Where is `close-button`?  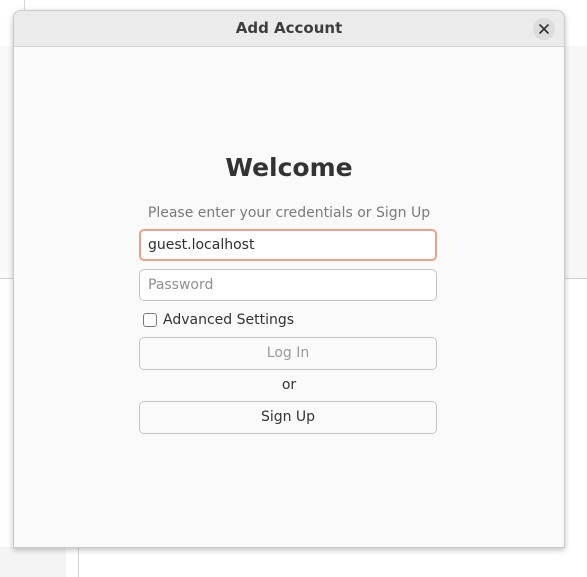
close-button is located at coordinates (544, 29).